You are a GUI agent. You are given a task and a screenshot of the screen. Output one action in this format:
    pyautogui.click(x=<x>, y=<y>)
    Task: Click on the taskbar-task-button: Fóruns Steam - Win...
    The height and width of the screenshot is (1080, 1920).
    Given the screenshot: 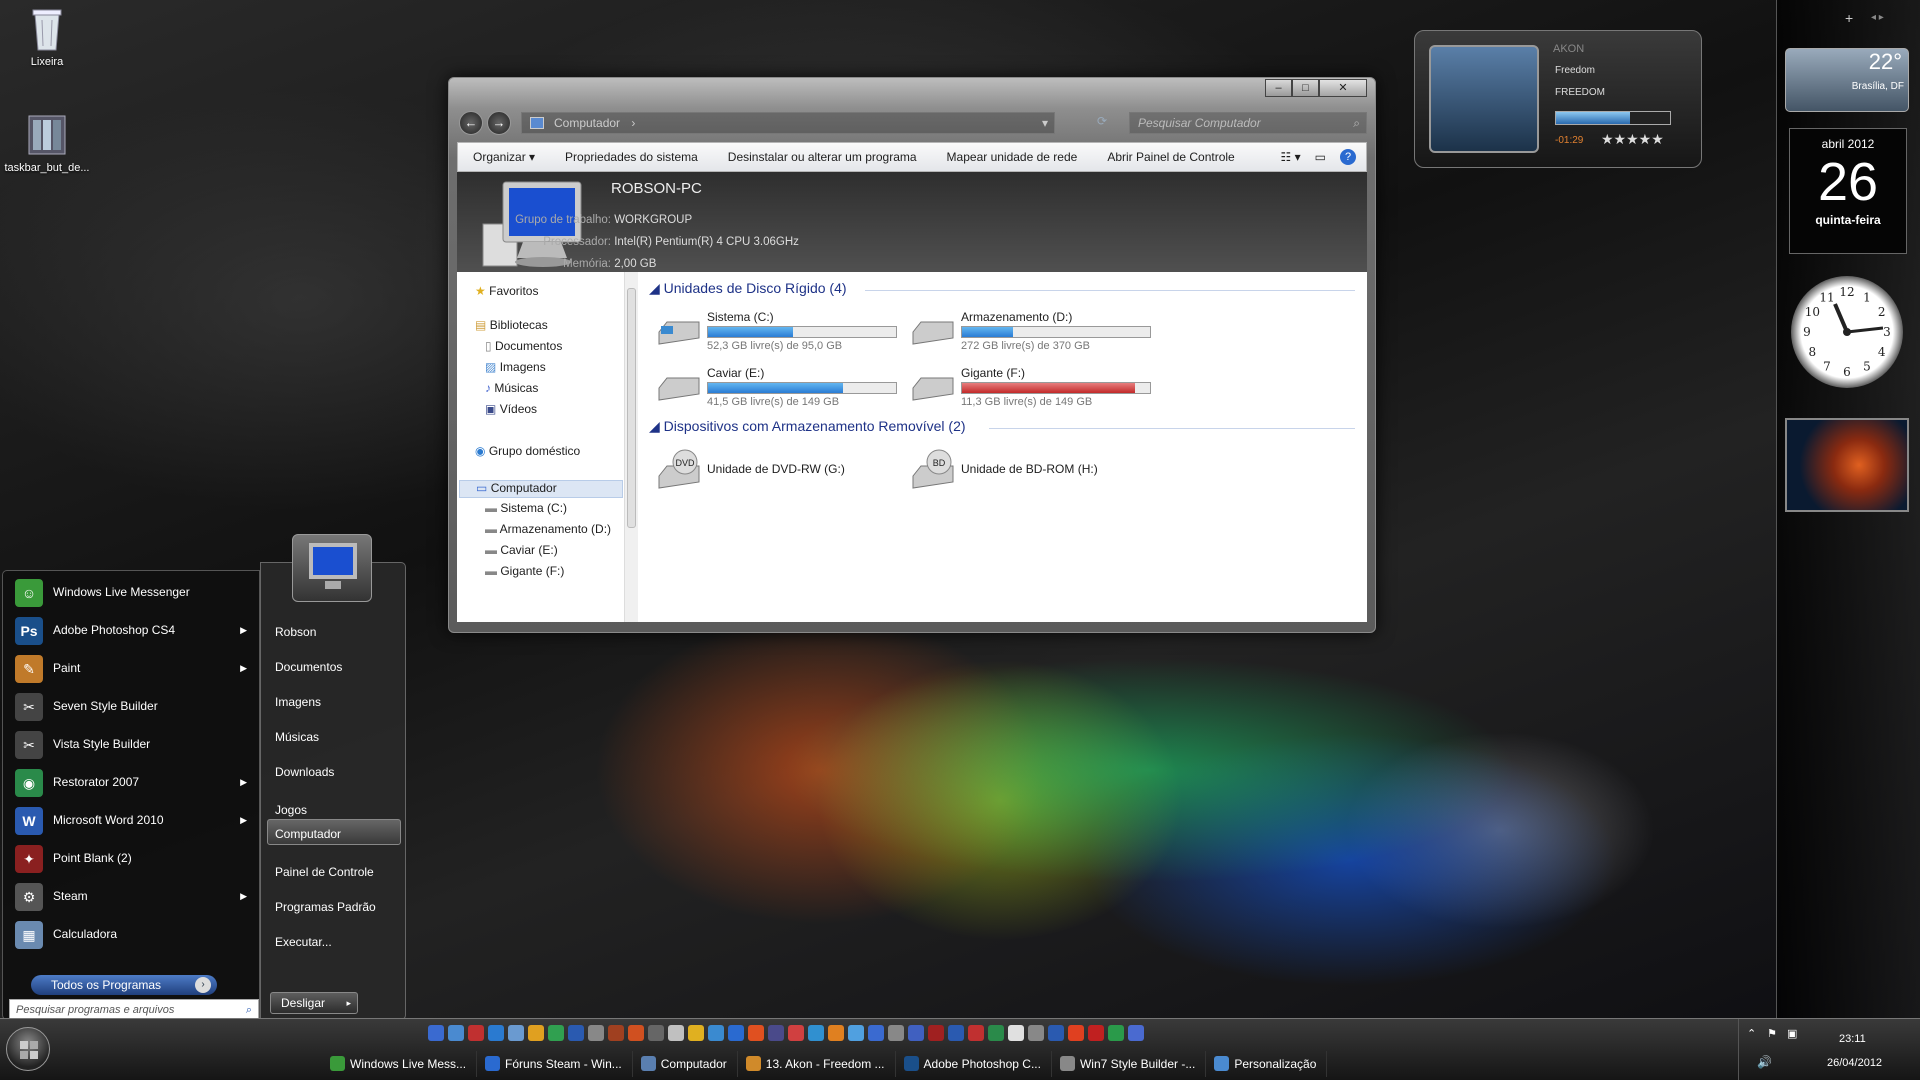 What is the action you would take?
    pyautogui.click(x=555, y=1064)
    